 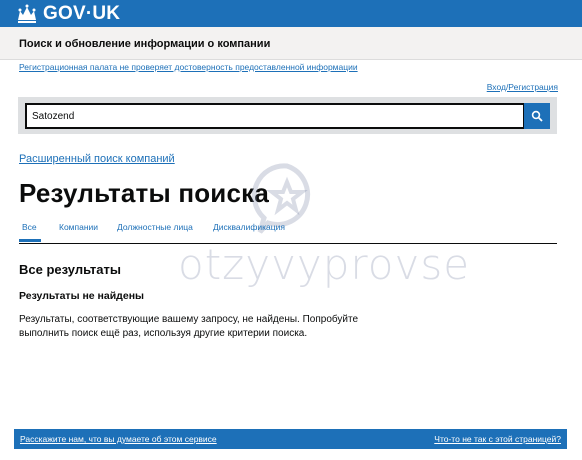 I want to click on advanced-search-link: Расширенный поиск компаний, so click(x=97, y=159).